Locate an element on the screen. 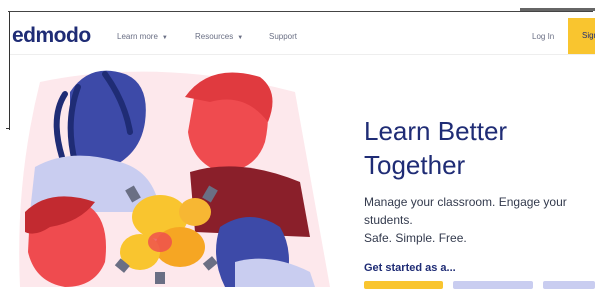  hero-title: Learn Better Together is located at coordinates (435, 148).